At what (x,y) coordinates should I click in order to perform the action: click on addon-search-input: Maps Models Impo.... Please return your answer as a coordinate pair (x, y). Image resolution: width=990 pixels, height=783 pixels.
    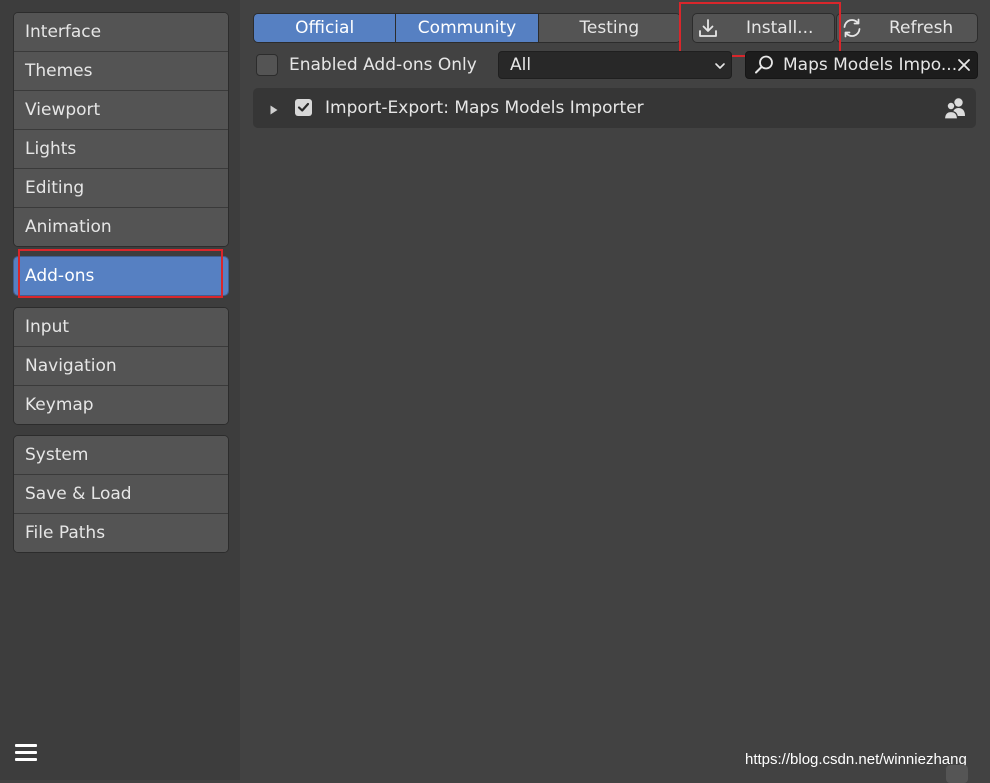
    Looking at the image, I should click on (861, 65).